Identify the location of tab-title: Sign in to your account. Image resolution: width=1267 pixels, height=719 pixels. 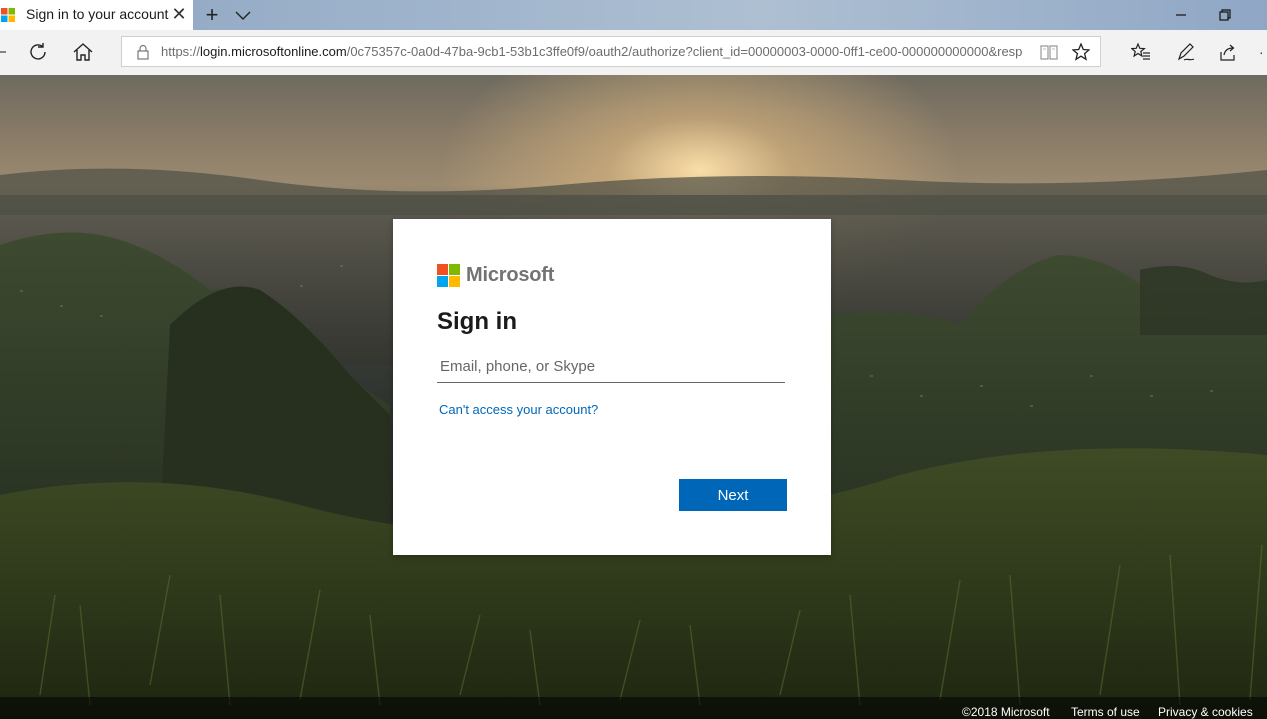
(97, 14).